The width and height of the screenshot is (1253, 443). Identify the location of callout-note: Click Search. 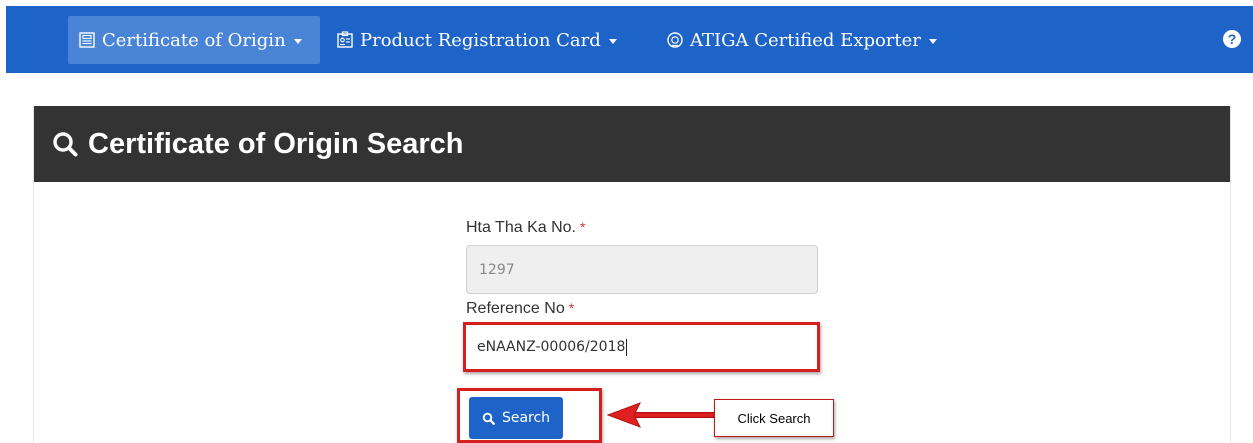
(774, 418).